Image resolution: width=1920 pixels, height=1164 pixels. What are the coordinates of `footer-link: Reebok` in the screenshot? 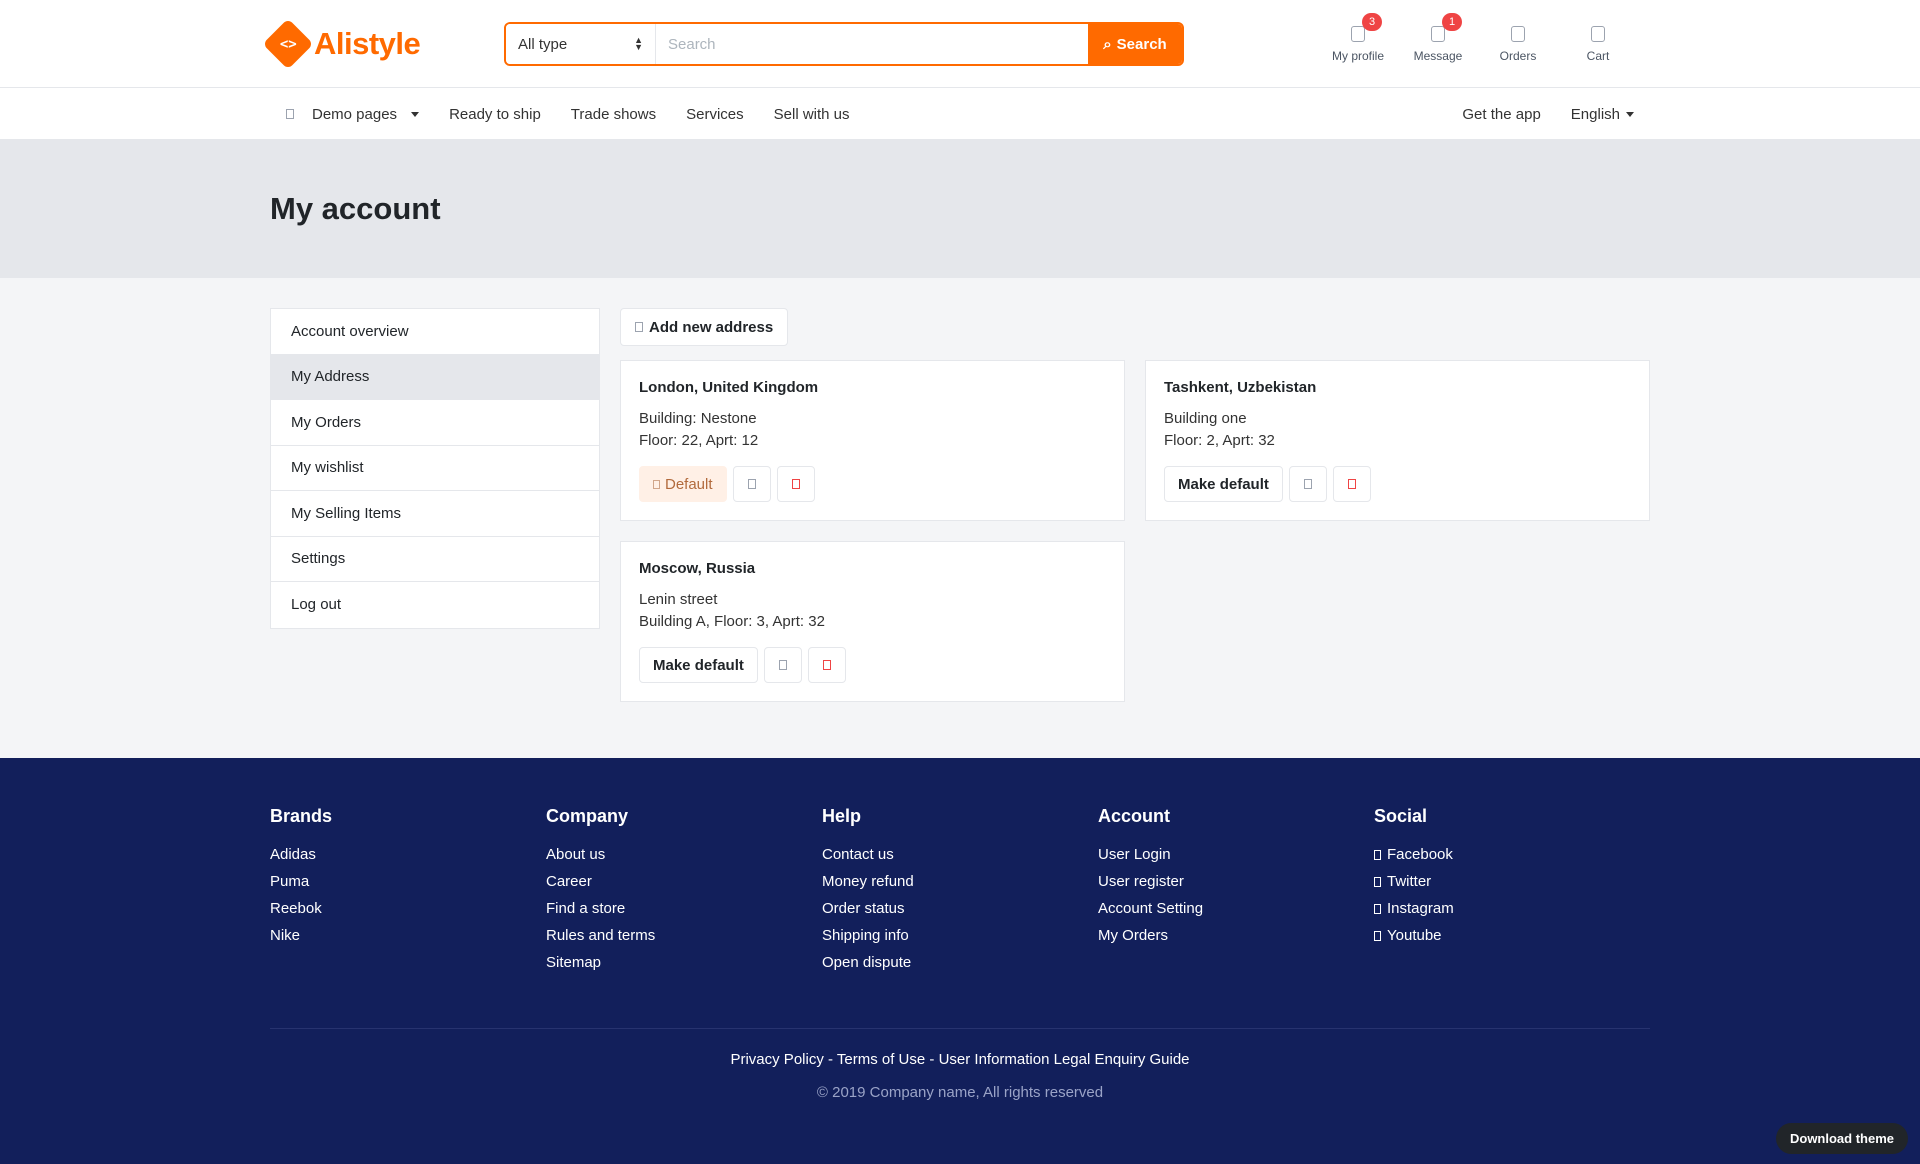 It's located at (408, 908).